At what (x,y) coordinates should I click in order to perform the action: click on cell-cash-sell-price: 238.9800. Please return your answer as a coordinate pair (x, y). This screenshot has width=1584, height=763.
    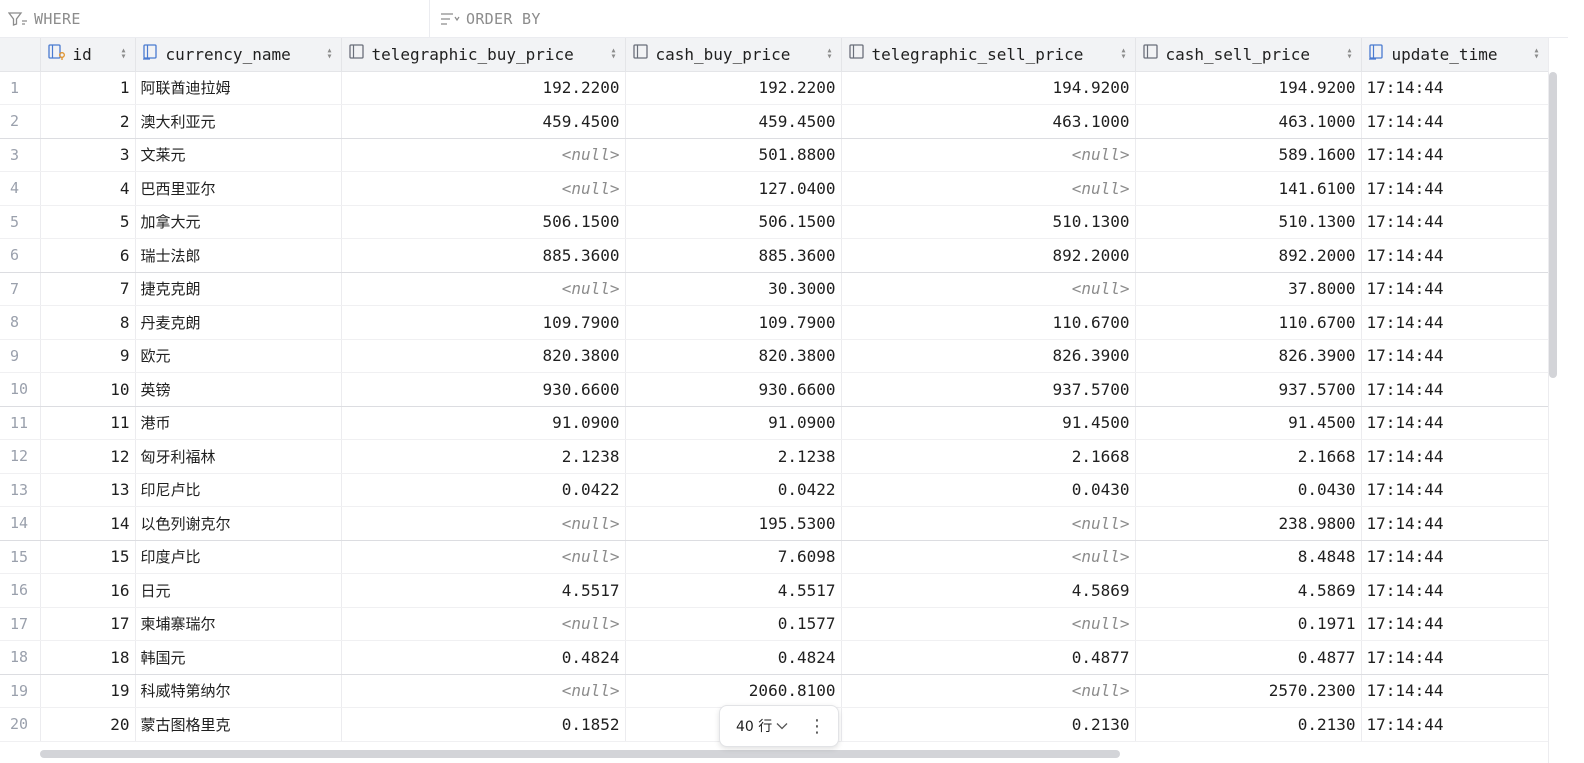
    Looking at the image, I should click on (1248, 523).